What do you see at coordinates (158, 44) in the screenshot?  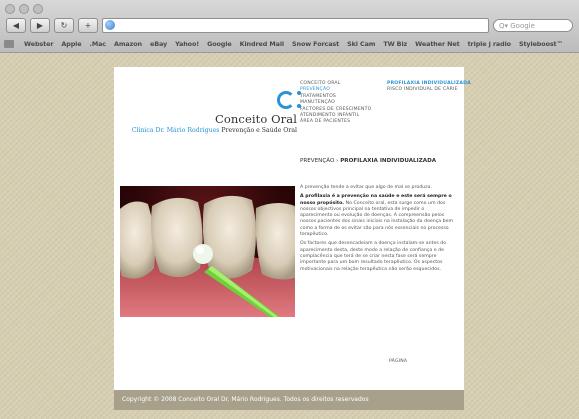 I see `bookmark-ebay: eBay` at bounding box center [158, 44].